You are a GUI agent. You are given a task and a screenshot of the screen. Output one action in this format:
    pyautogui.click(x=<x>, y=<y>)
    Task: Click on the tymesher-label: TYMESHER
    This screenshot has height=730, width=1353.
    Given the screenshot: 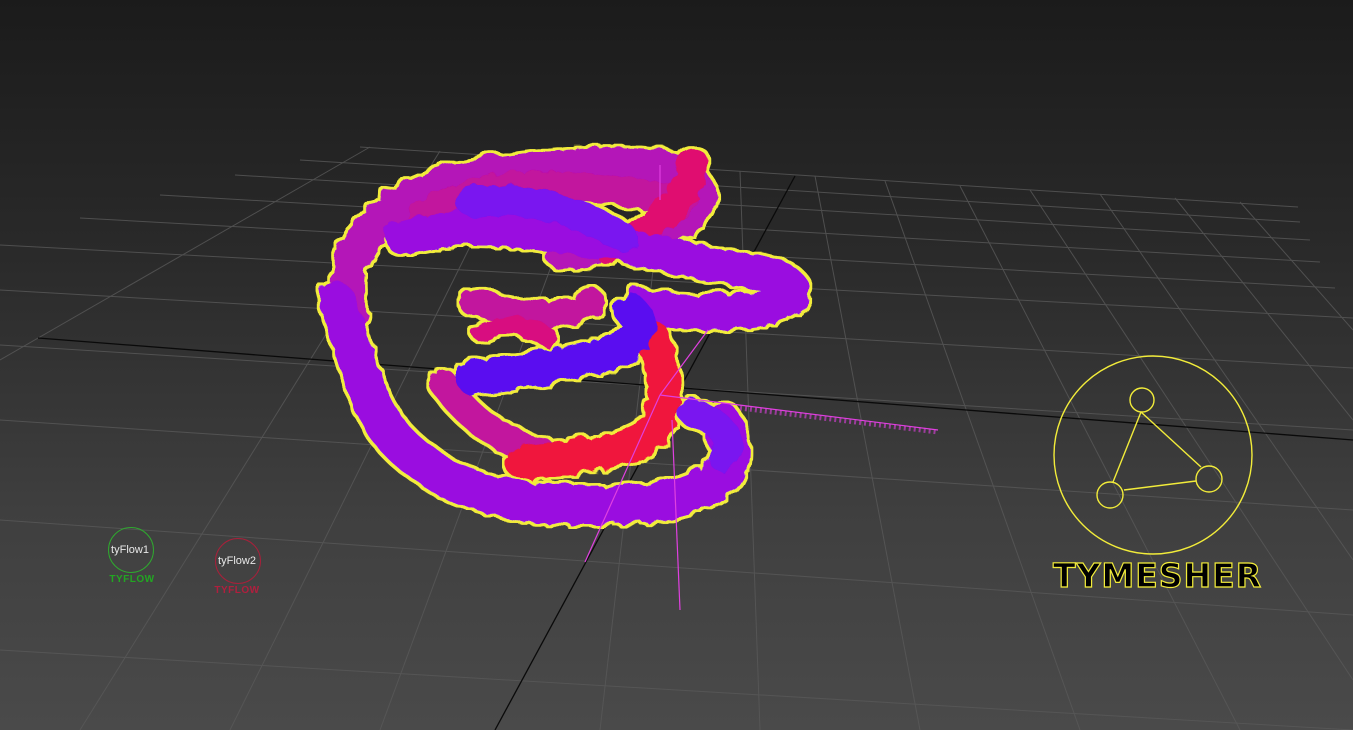 What is the action you would take?
    pyautogui.click(x=1157, y=575)
    